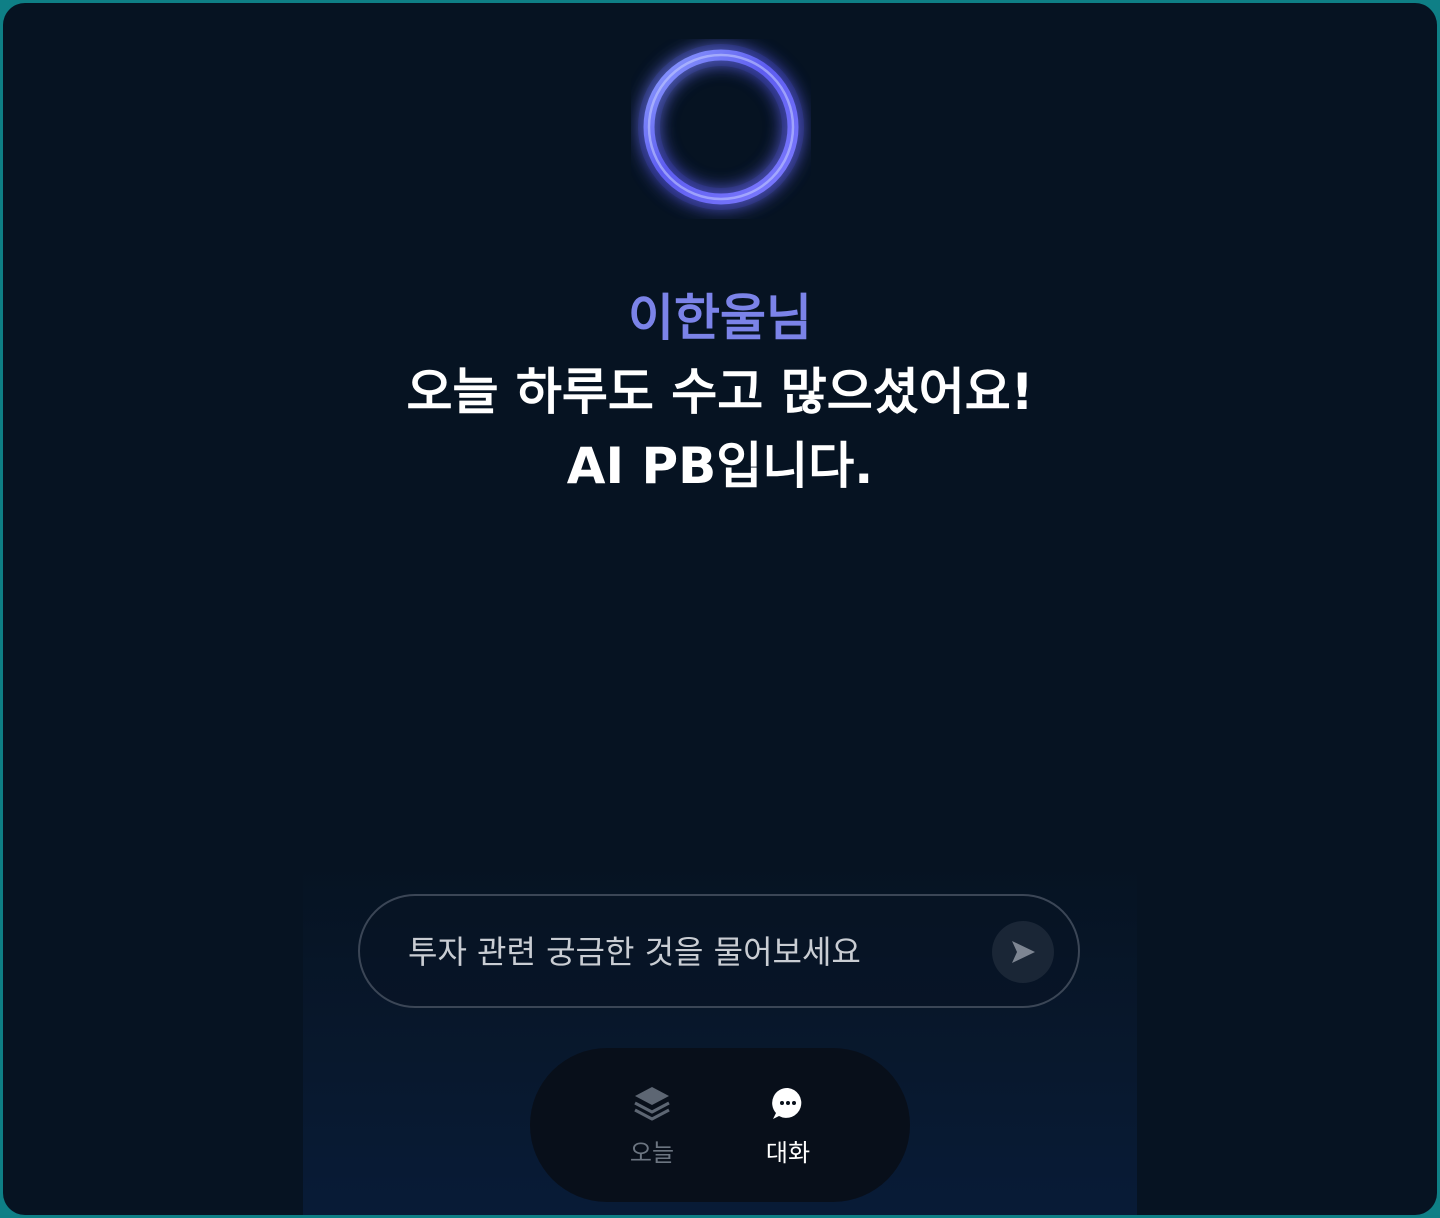 The height and width of the screenshot is (1218, 1440). I want to click on question-input, so click(688, 952).